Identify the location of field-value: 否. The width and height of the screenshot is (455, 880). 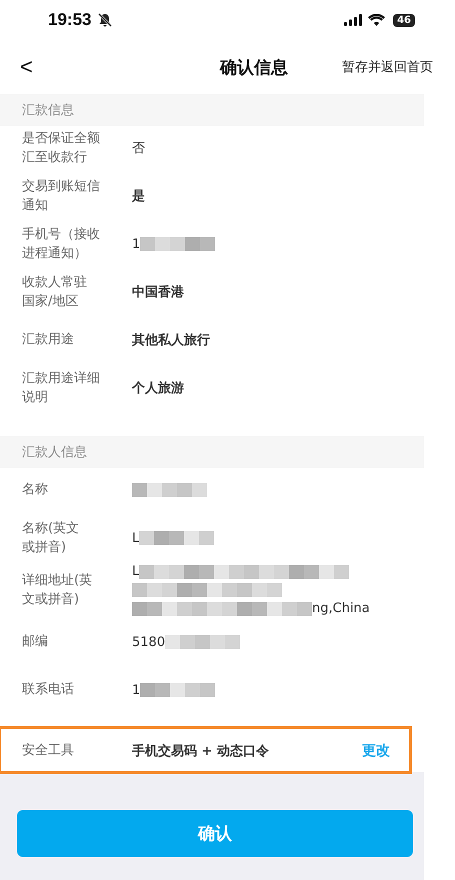
(138, 148).